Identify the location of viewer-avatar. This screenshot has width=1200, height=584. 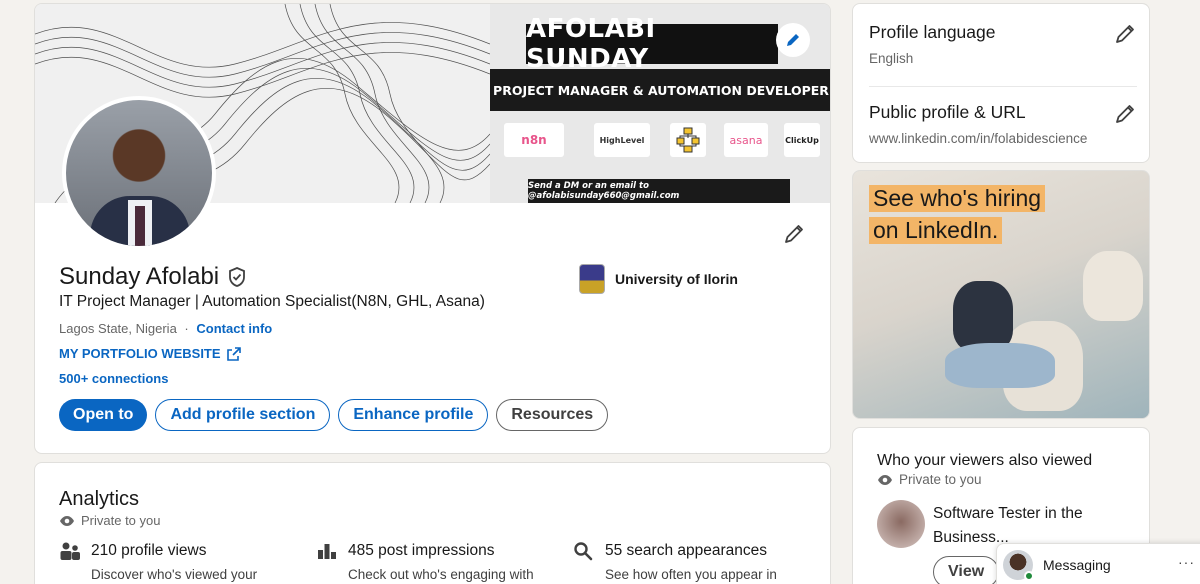
(901, 524).